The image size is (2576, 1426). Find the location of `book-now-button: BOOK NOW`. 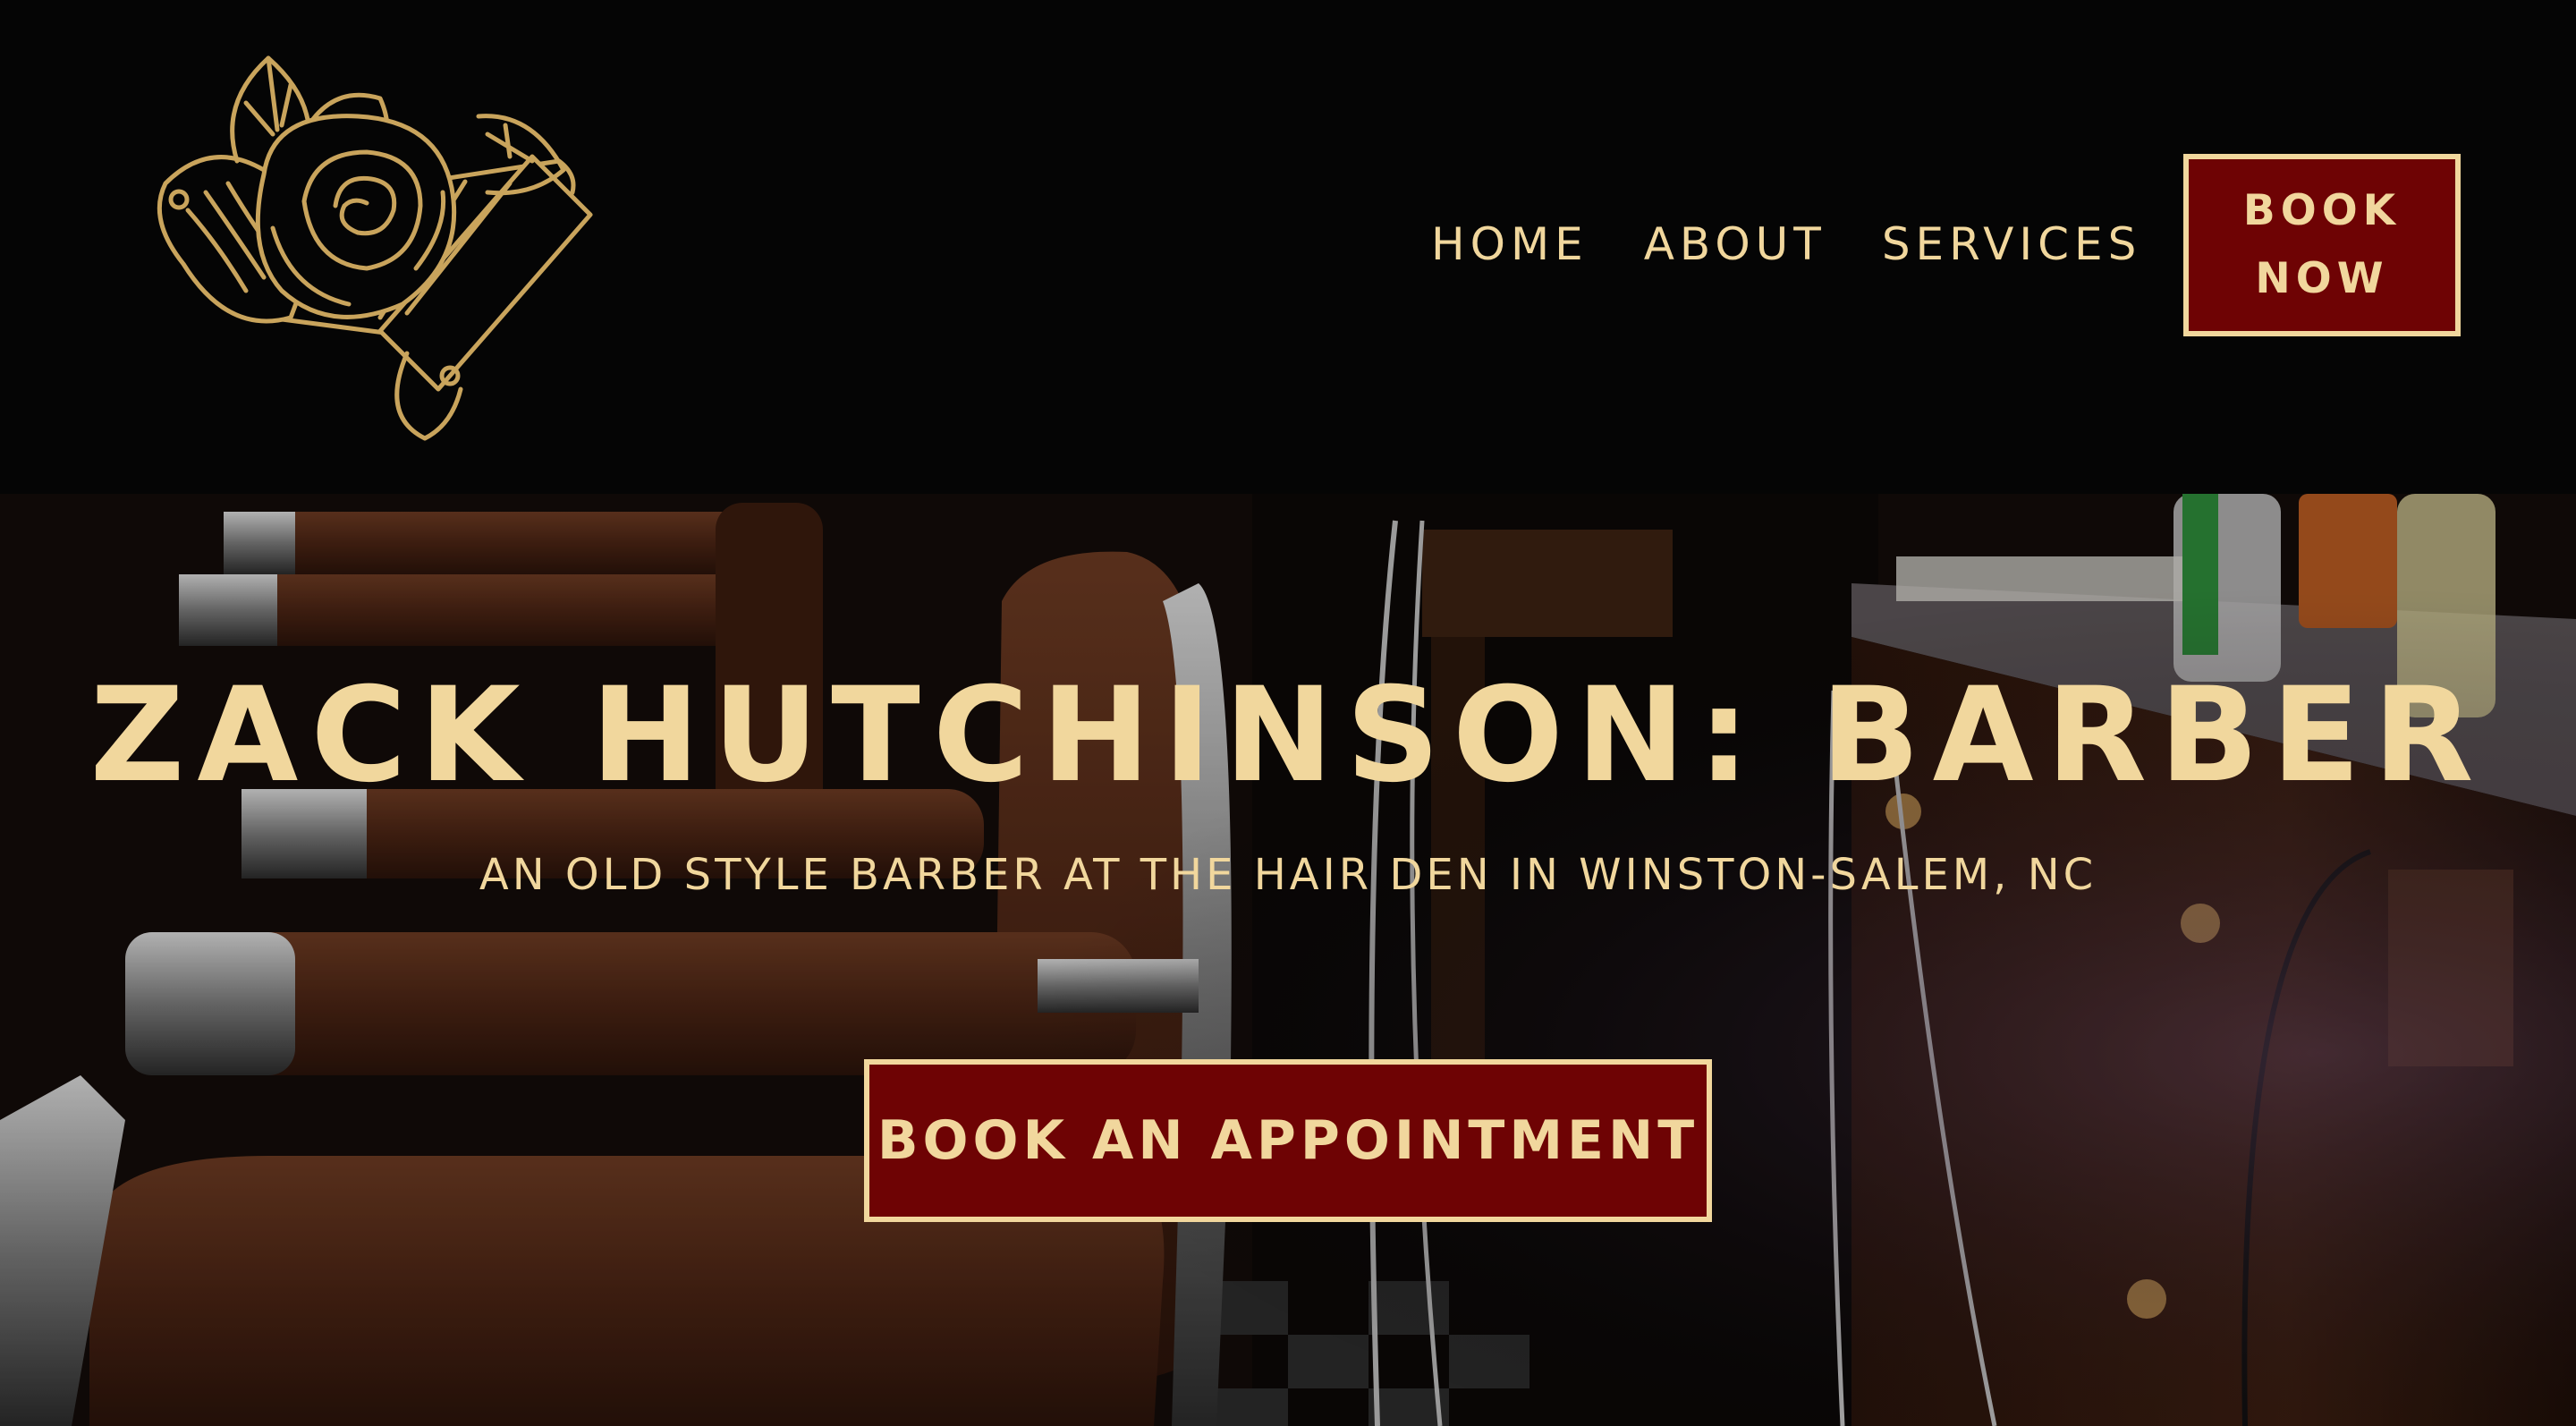

book-now-button: BOOK NOW is located at coordinates (2322, 245).